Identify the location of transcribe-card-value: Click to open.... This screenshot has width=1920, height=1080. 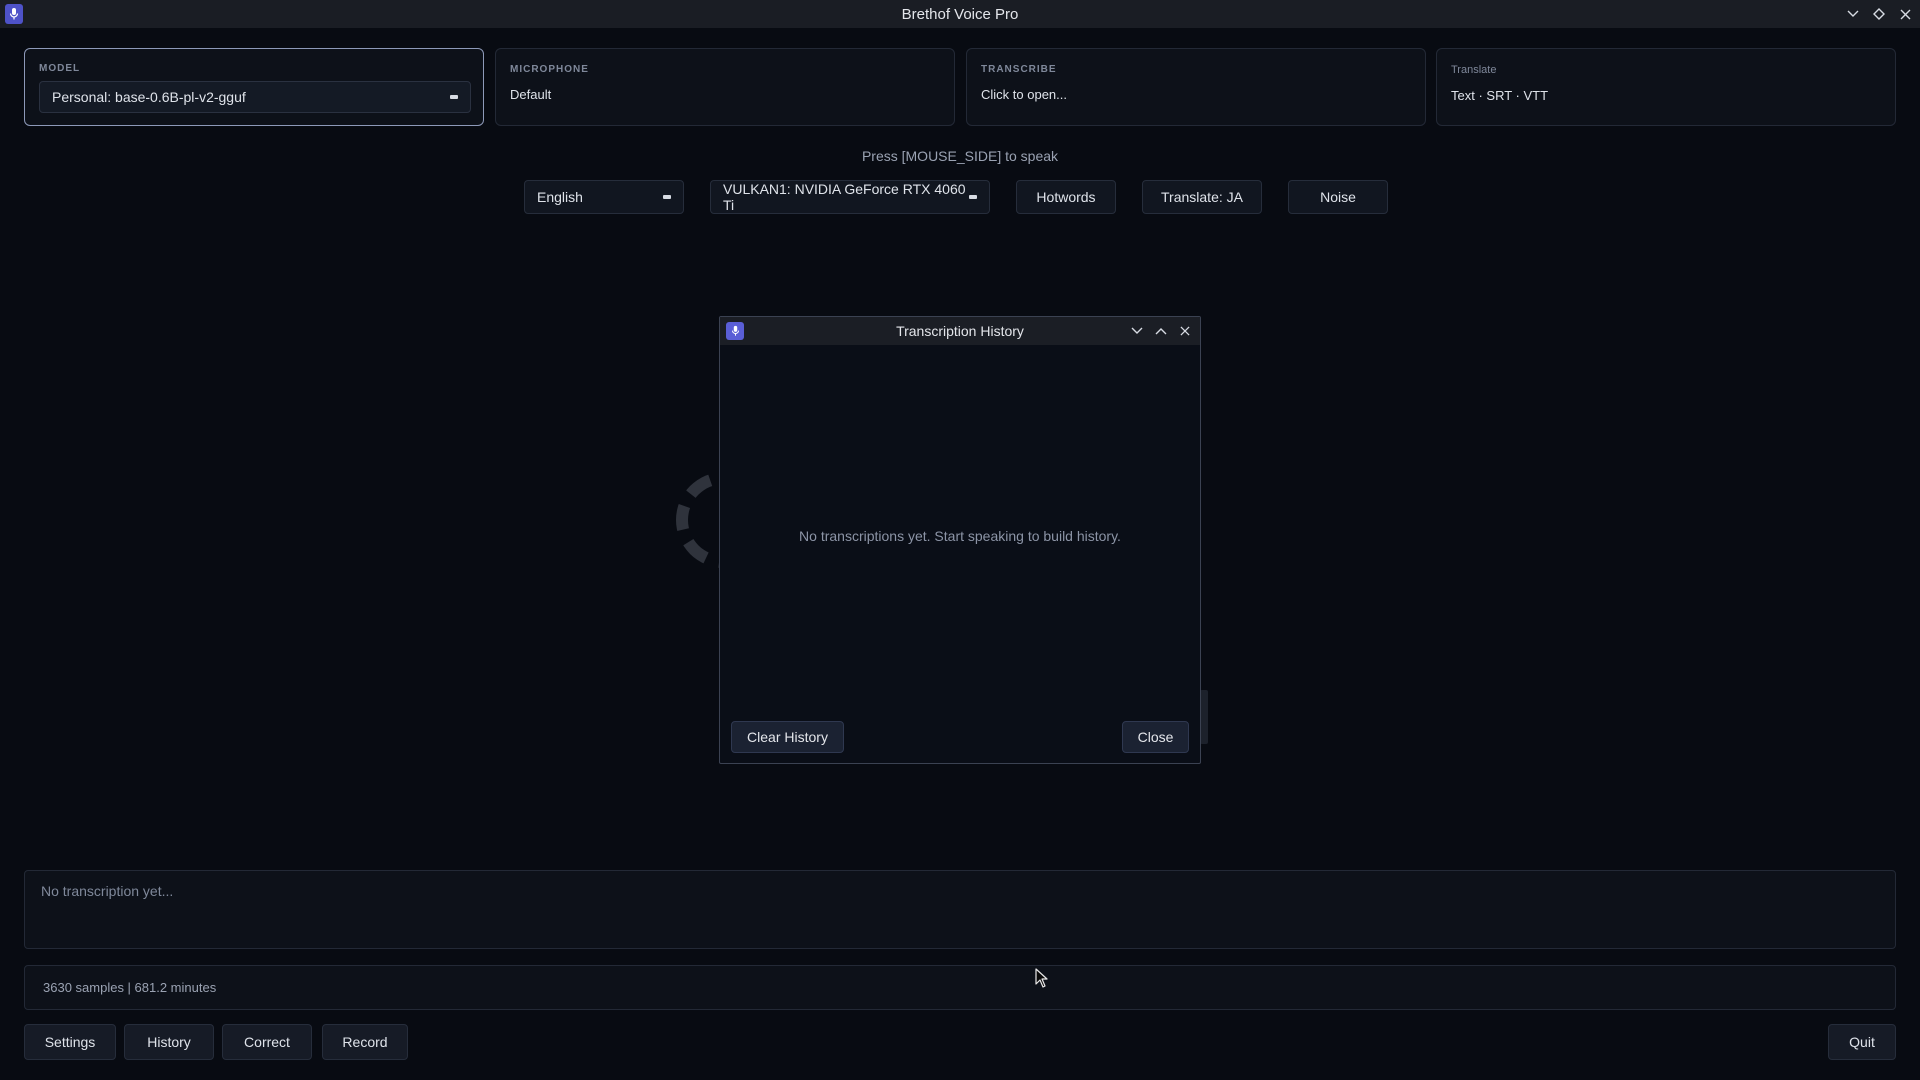
(1024, 94).